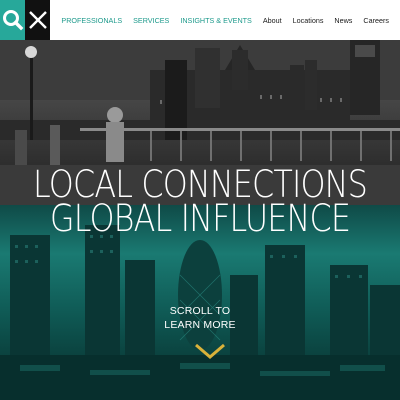 This screenshot has height=400, width=400. Describe the element at coordinates (200, 325) in the screenshot. I see `scroll-text-line2: LEARN MORE` at that location.